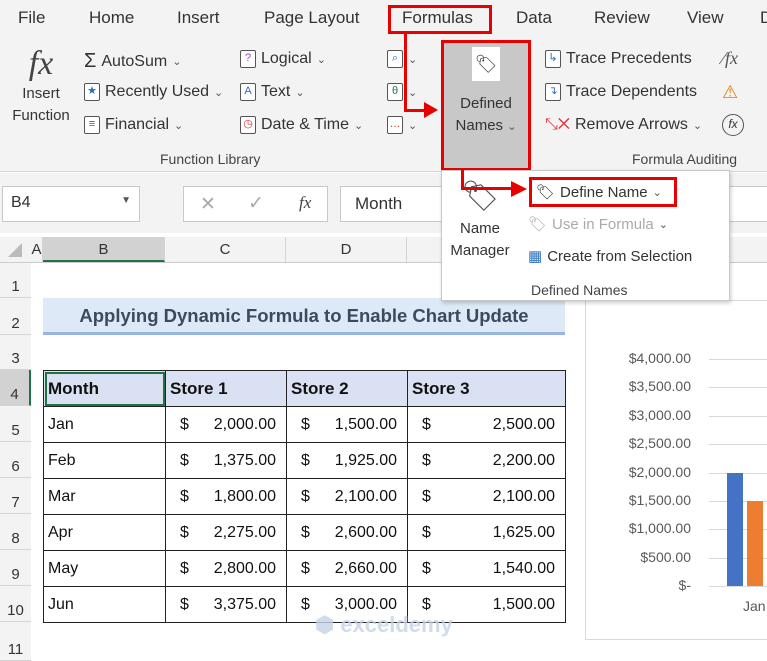 The height and width of the screenshot is (661, 767). I want to click on cancel-icon: ✕, so click(208, 204).